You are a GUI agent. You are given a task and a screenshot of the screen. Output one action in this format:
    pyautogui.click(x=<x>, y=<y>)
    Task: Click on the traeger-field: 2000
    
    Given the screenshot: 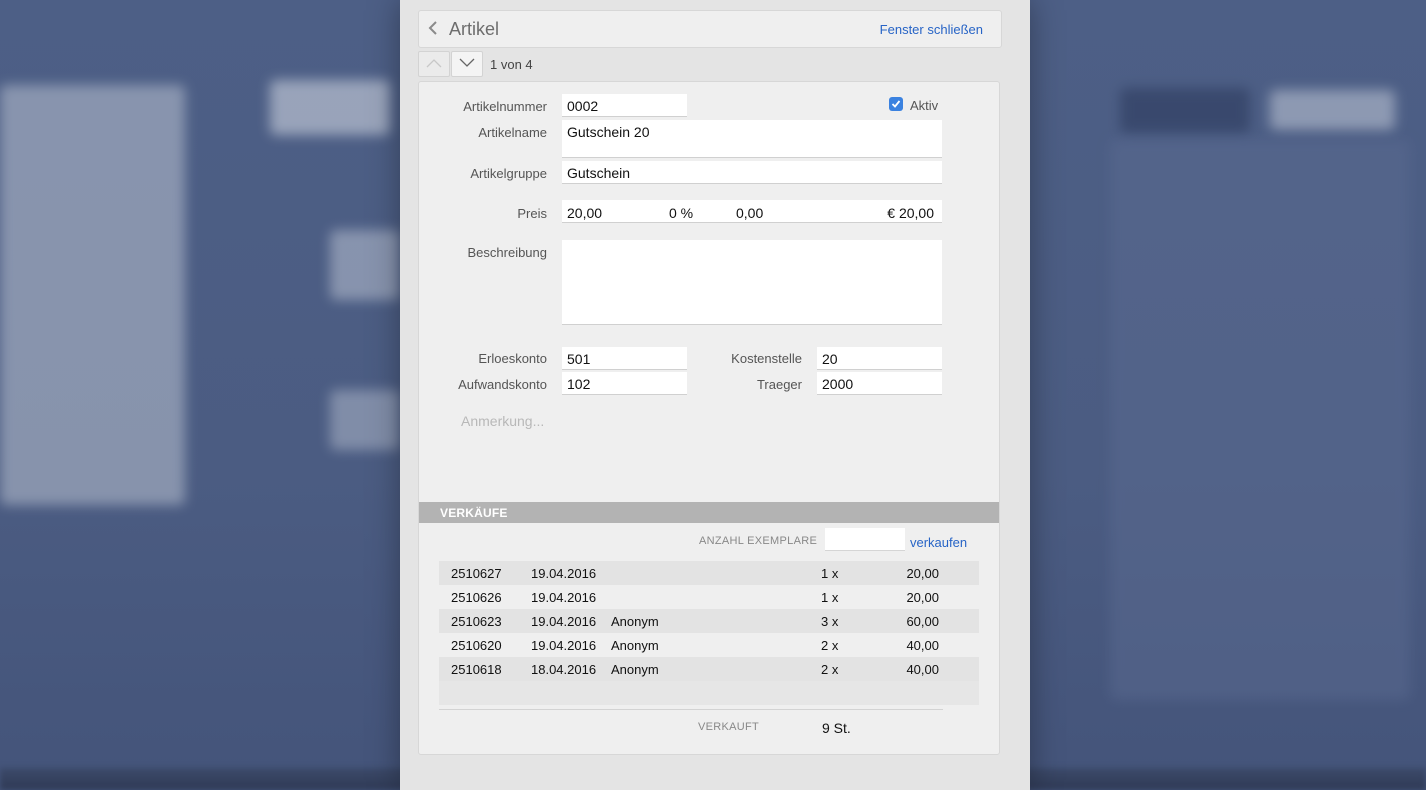 What is the action you would take?
    pyautogui.click(x=879, y=383)
    